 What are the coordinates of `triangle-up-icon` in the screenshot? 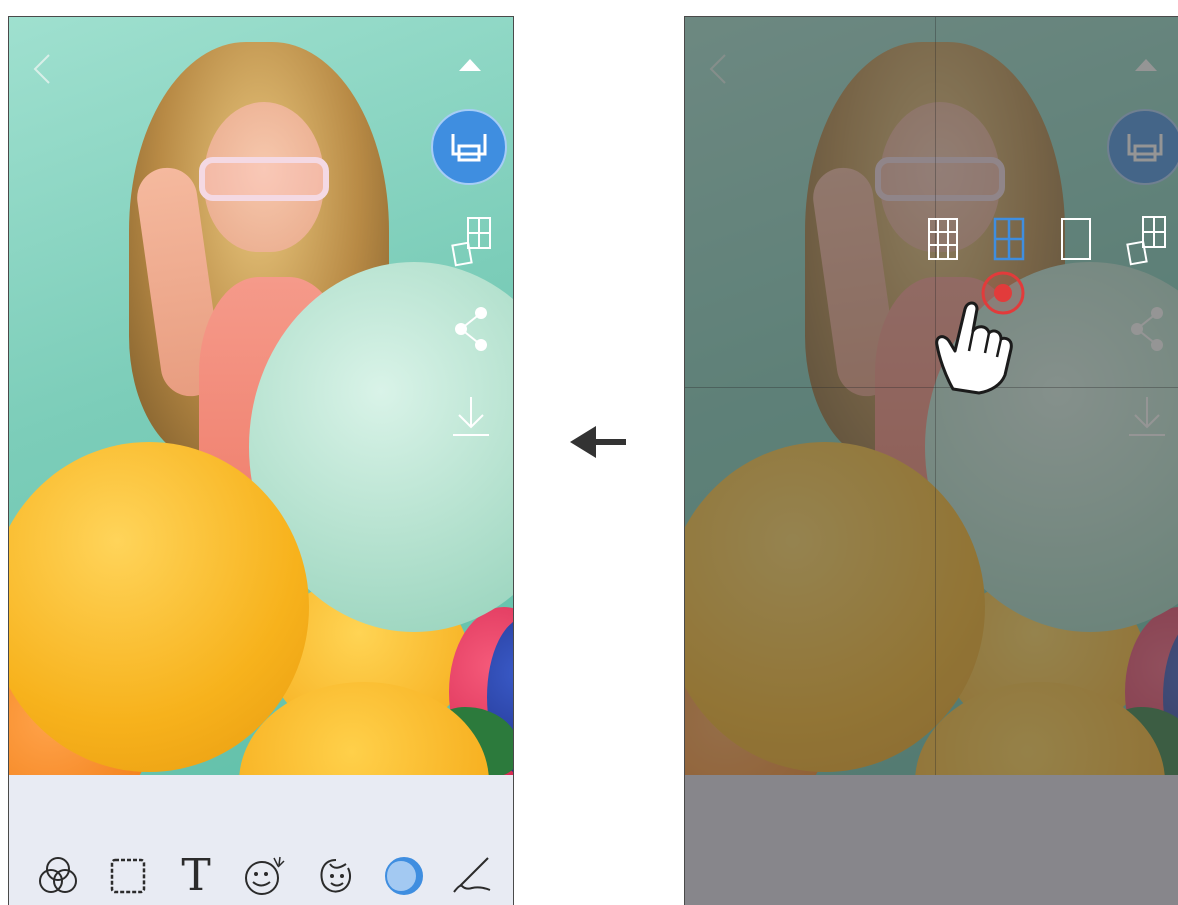 It's located at (470, 65).